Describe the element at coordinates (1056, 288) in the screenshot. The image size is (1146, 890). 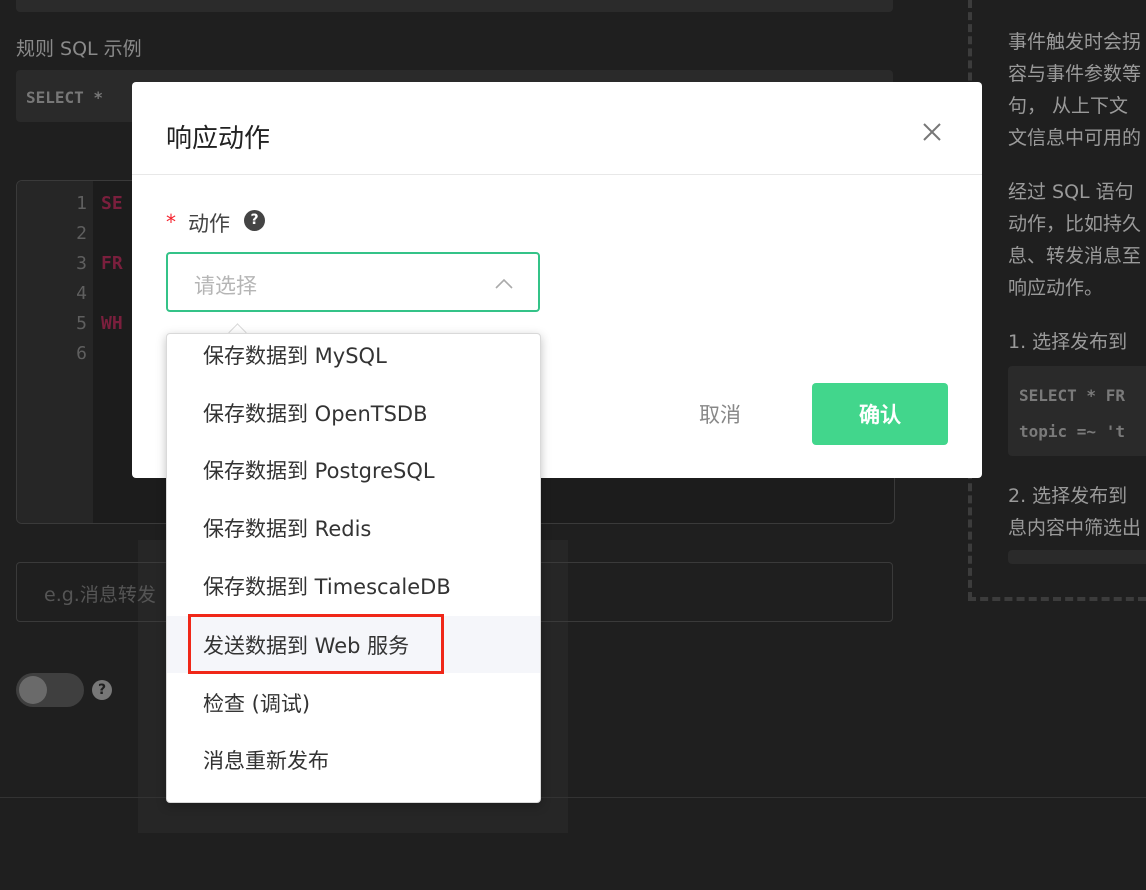
I see `help-text-line: 响应动作。` at that location.